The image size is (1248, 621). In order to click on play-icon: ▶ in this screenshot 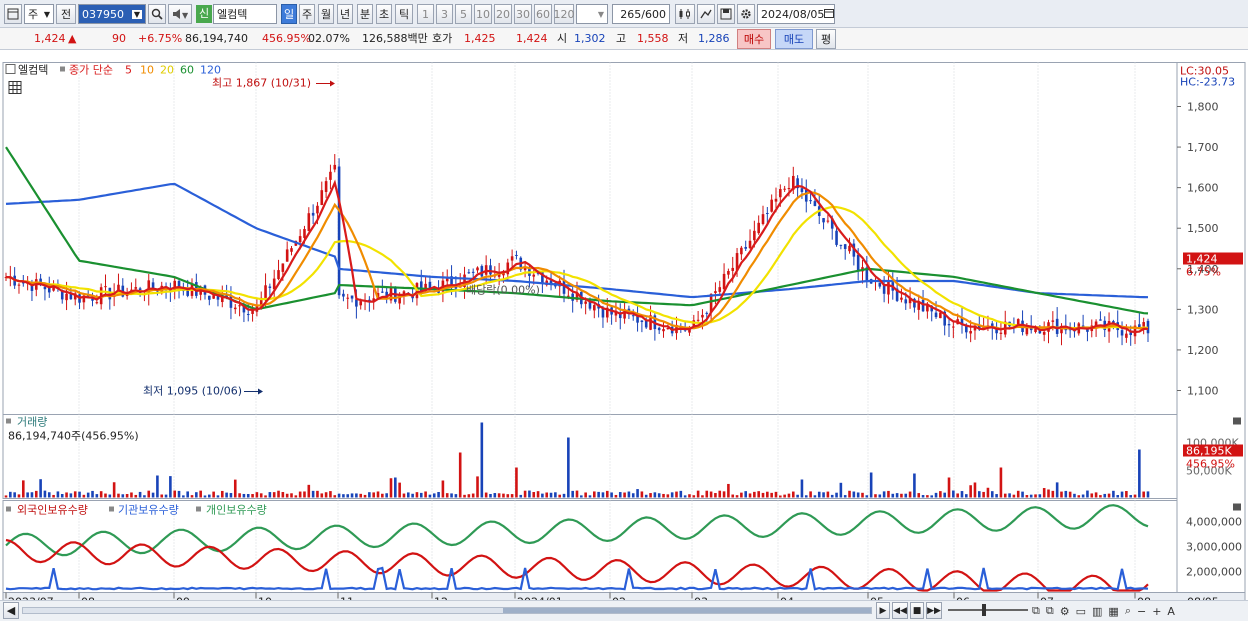, I will do `click(883, 610)`.